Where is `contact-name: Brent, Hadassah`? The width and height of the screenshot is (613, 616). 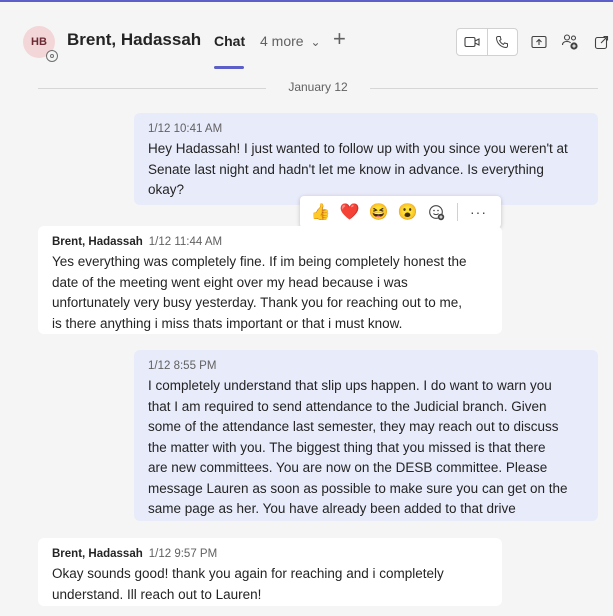 contact-name: Brent, Hadassah is located at coordinates (134, 40).